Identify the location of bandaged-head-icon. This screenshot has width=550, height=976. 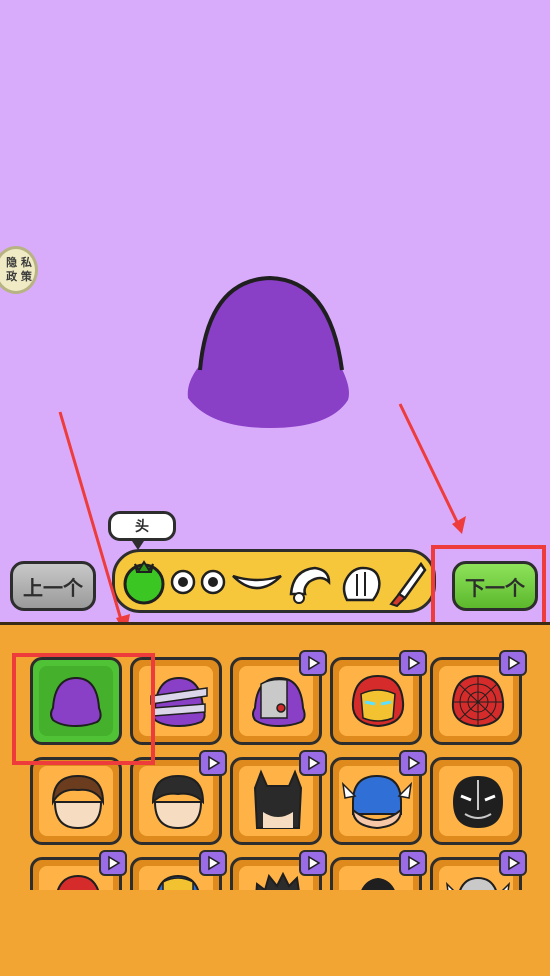
(179, 702).